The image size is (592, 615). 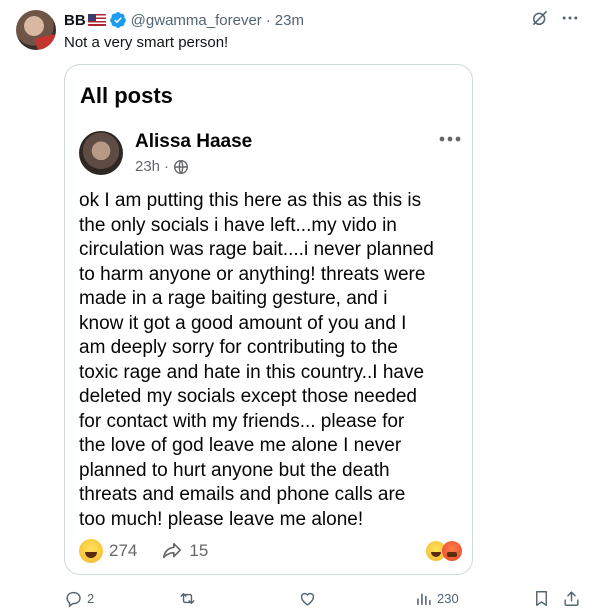 I want to click on tweet-header: BB @gwamma_forever · 23m, so click(x=184, y=20).